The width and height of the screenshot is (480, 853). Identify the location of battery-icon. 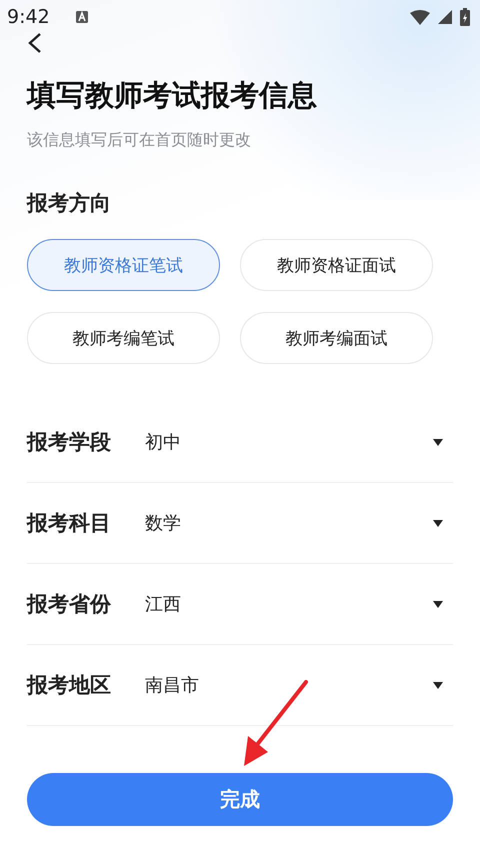
(465, 17).